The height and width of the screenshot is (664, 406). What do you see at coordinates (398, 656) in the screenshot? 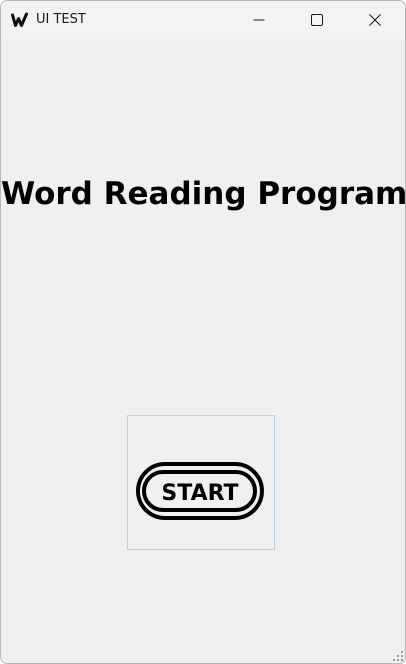
I see `resize-grip-icon` at bounding box center [398, 656].